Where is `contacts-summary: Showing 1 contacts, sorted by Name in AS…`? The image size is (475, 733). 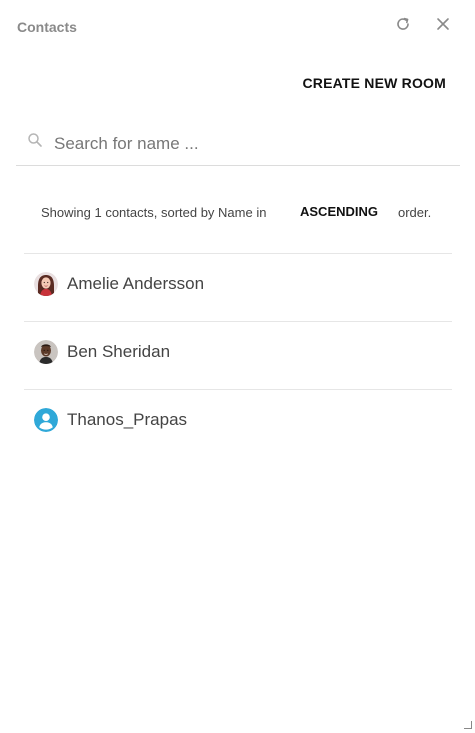
contacts-summary: Showing 1 contacts, sorted by Name in AS… is located at coordinates (237, 213).